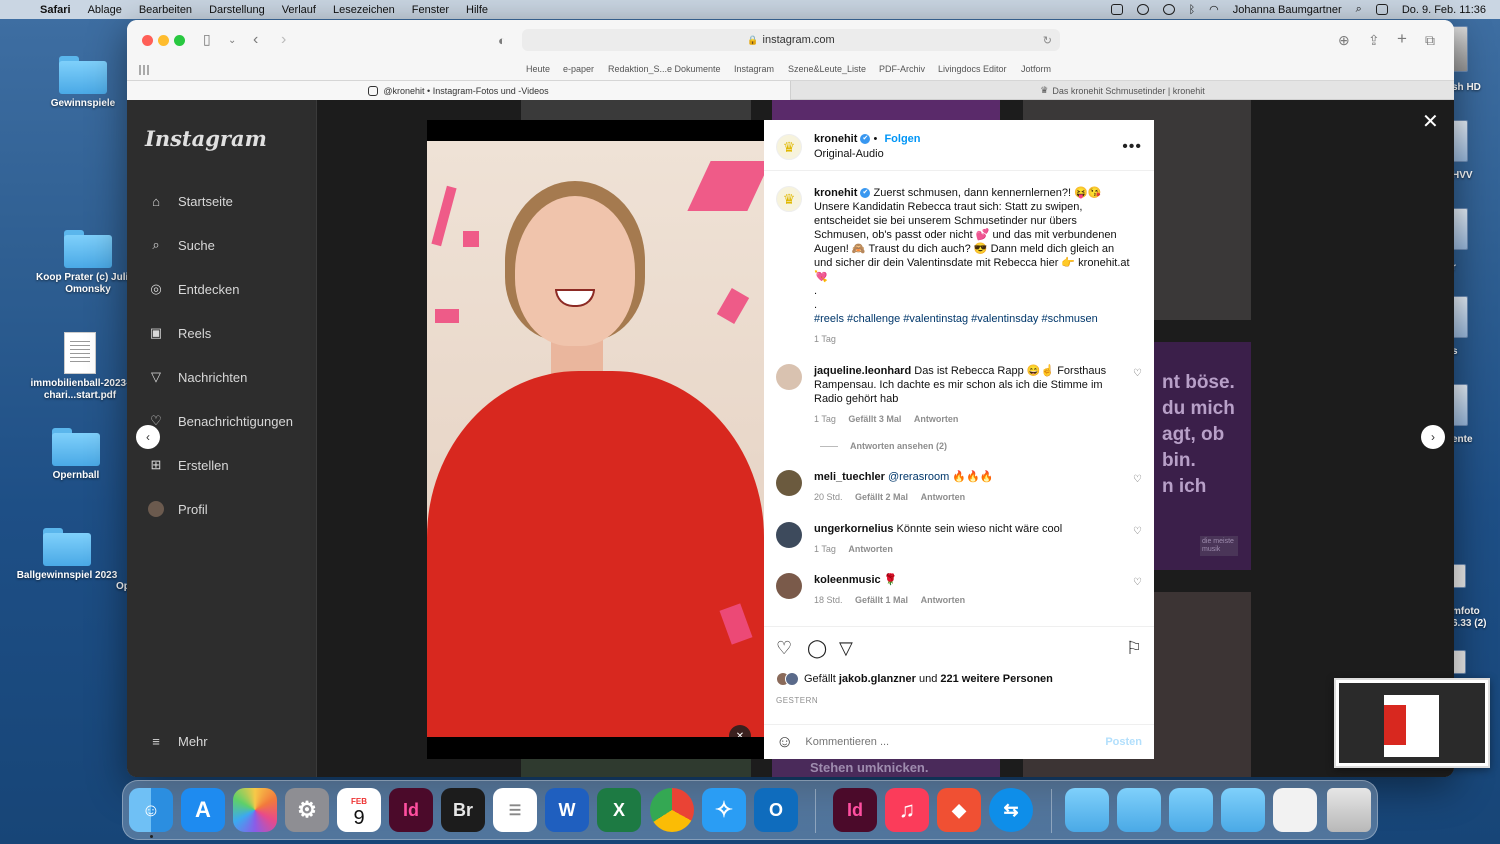 The width and height of the screenshot is (1500, 844). I want to click on nav-benachrichtigungen: ♡ Benachrichtigungen, so click(219, 421).